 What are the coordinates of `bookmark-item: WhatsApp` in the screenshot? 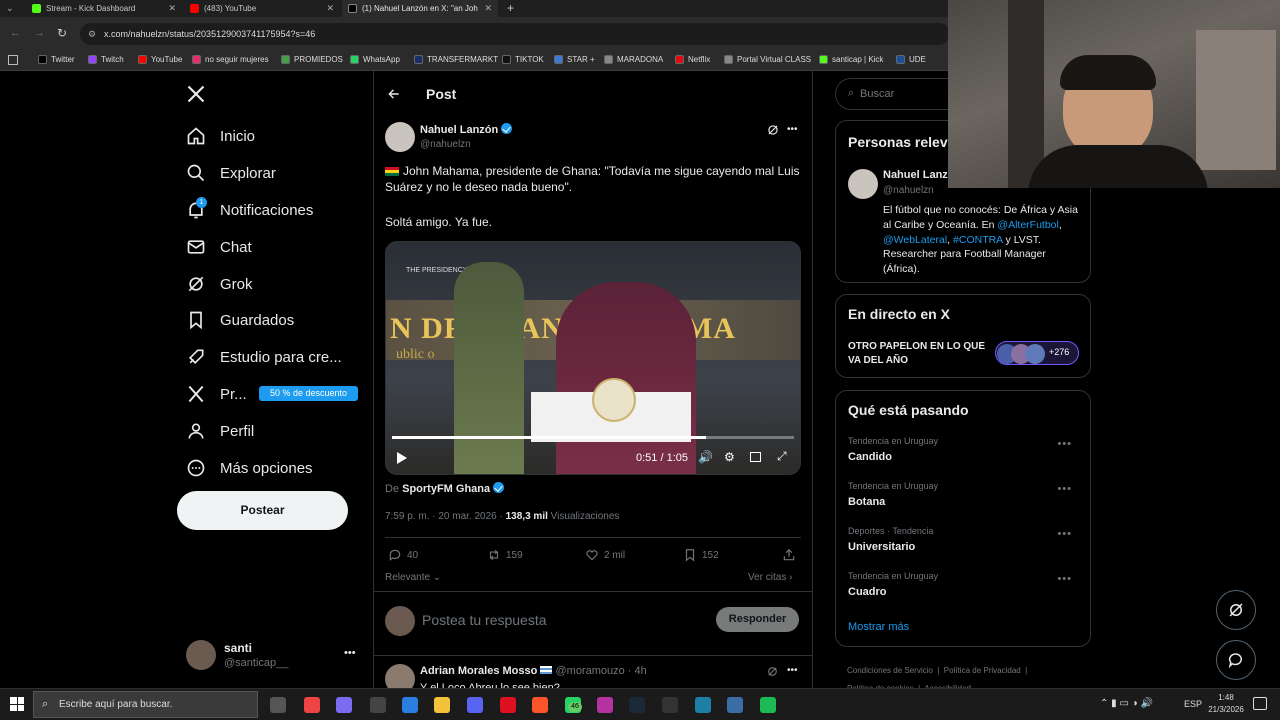 It's located at (375, 59).